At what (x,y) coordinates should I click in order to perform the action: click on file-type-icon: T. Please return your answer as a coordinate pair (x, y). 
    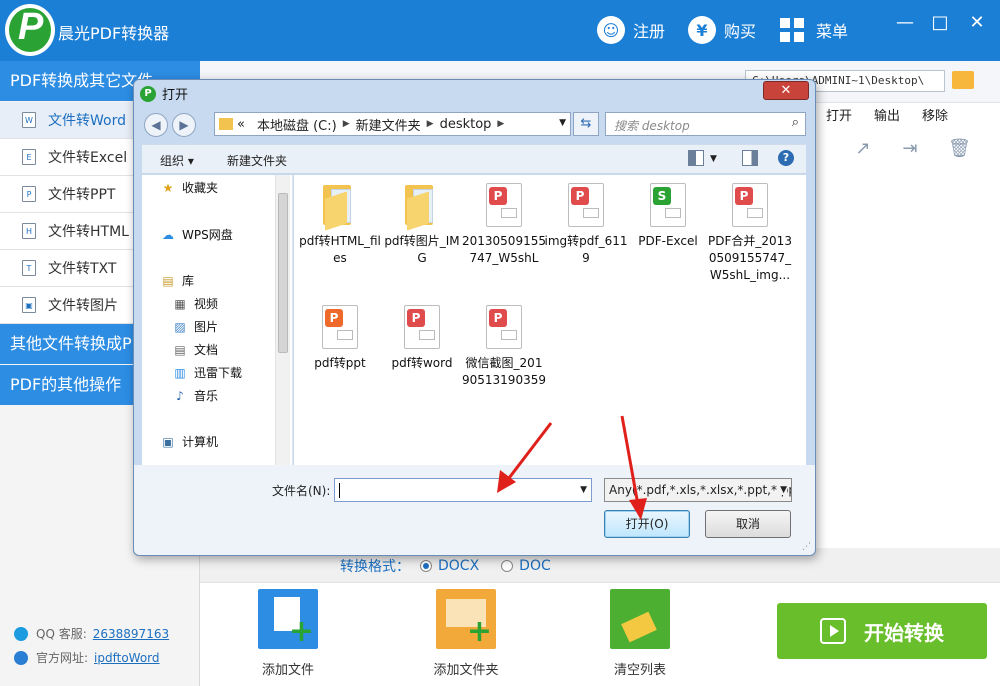
    Looking at the image, I should click on (29, 268).